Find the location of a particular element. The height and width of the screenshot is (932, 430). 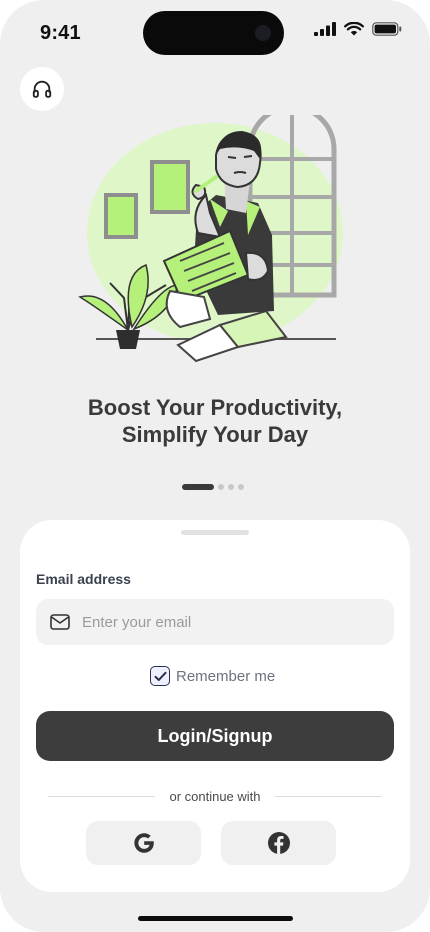

status-icons is located at coordinates (358, 29).